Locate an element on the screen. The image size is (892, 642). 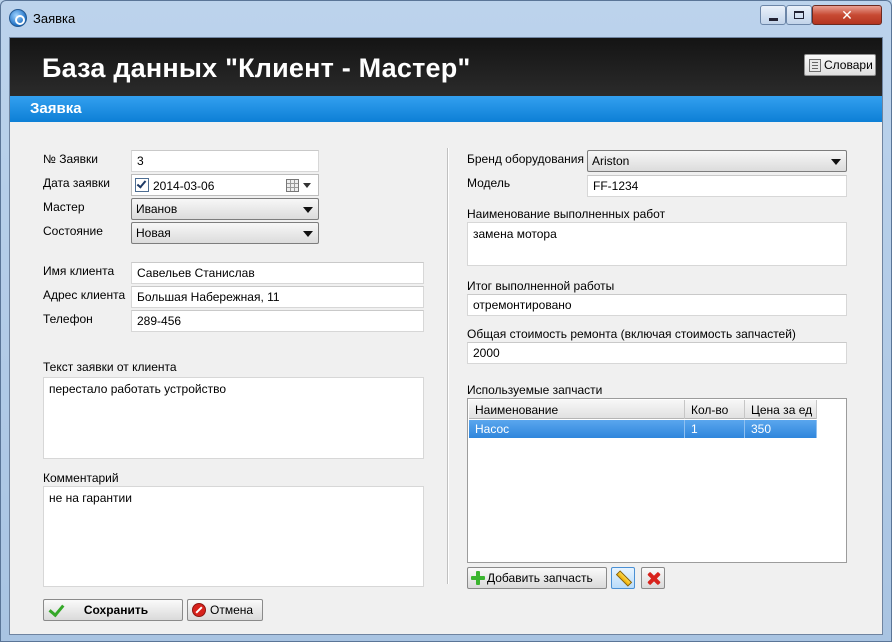
phone-label: Телефон is located at coordinates (68, 319).